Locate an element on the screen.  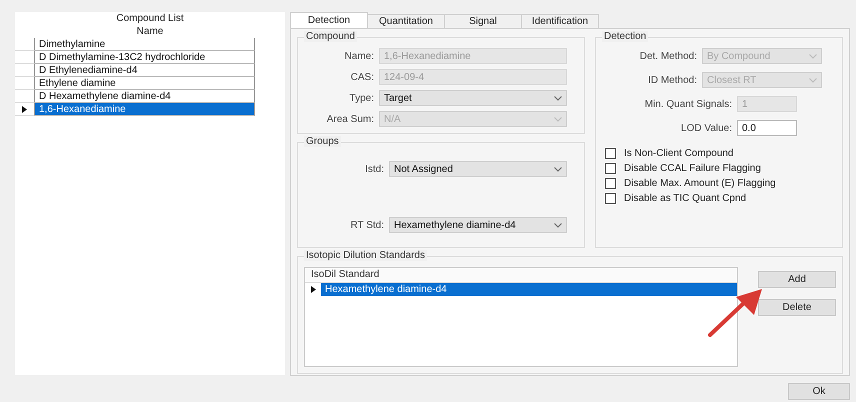
field-label: Area Sum: is located at coordinates (350, 119).